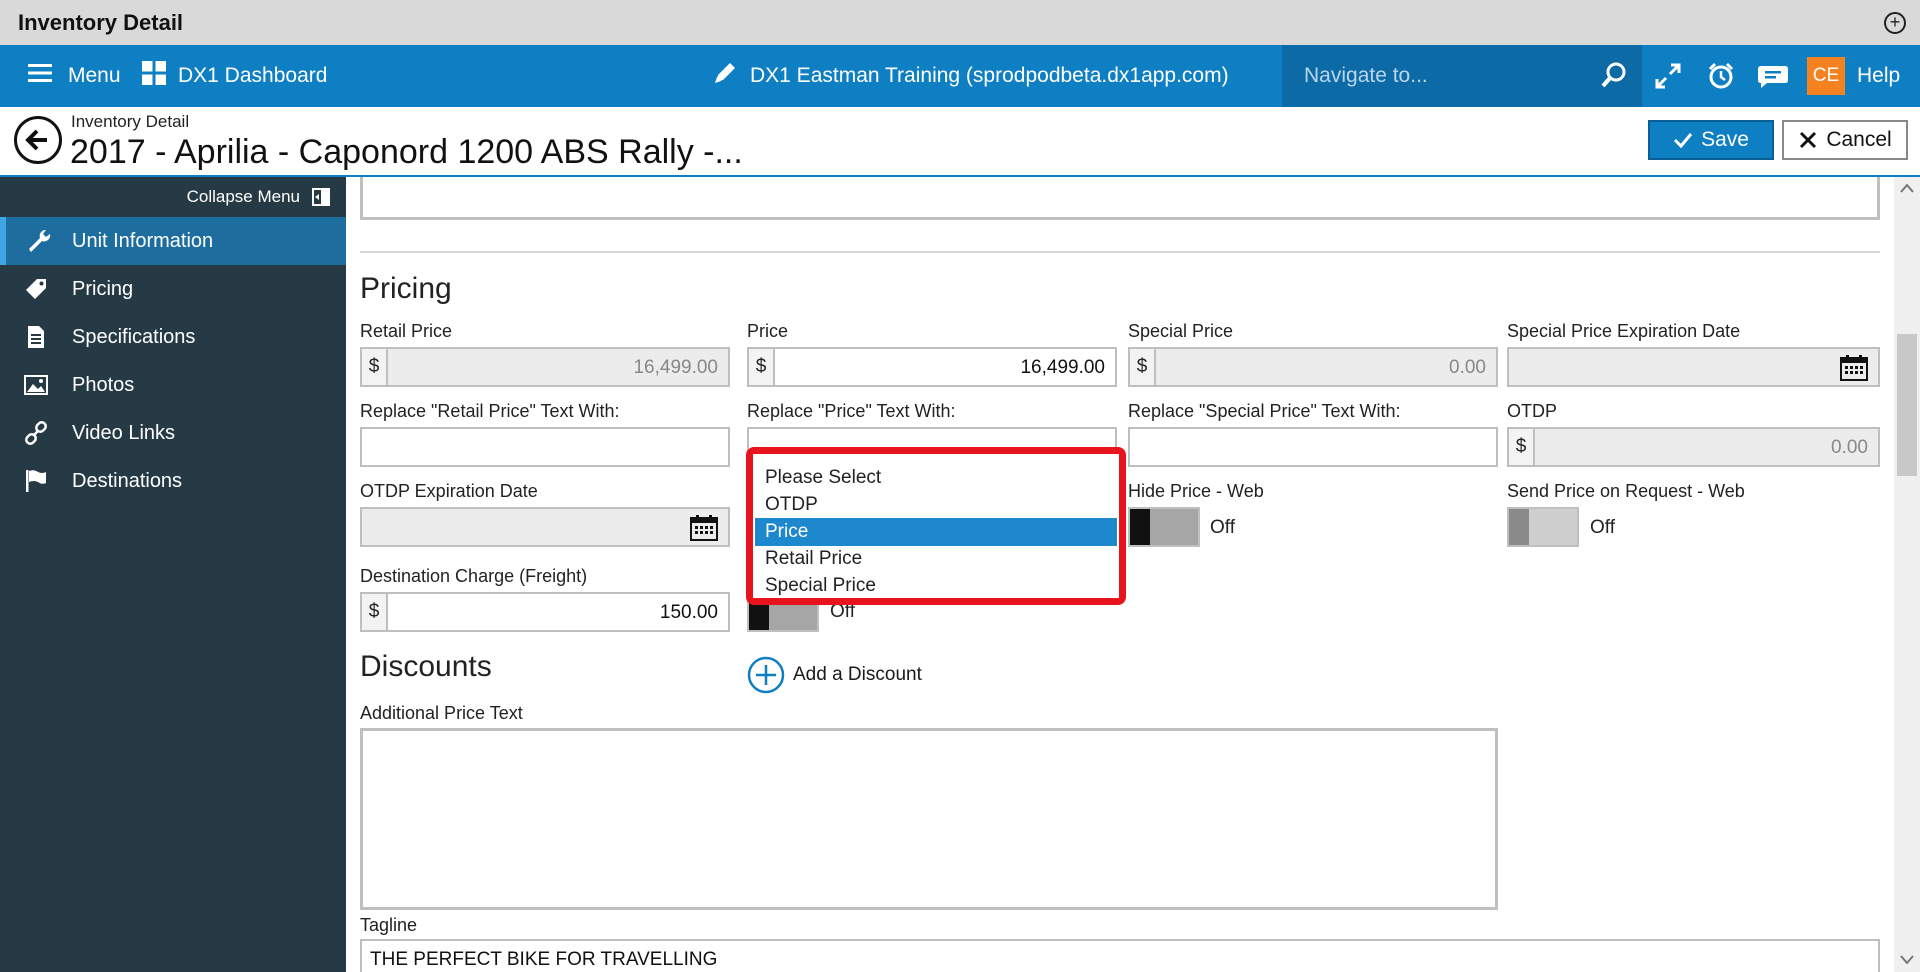 The image size is (1920, 972). What do you see at coordinates (936, 559) in the screenshot?
I see `dropdown-option-retail-price: Retail Price` at bounding box center [936, 559].